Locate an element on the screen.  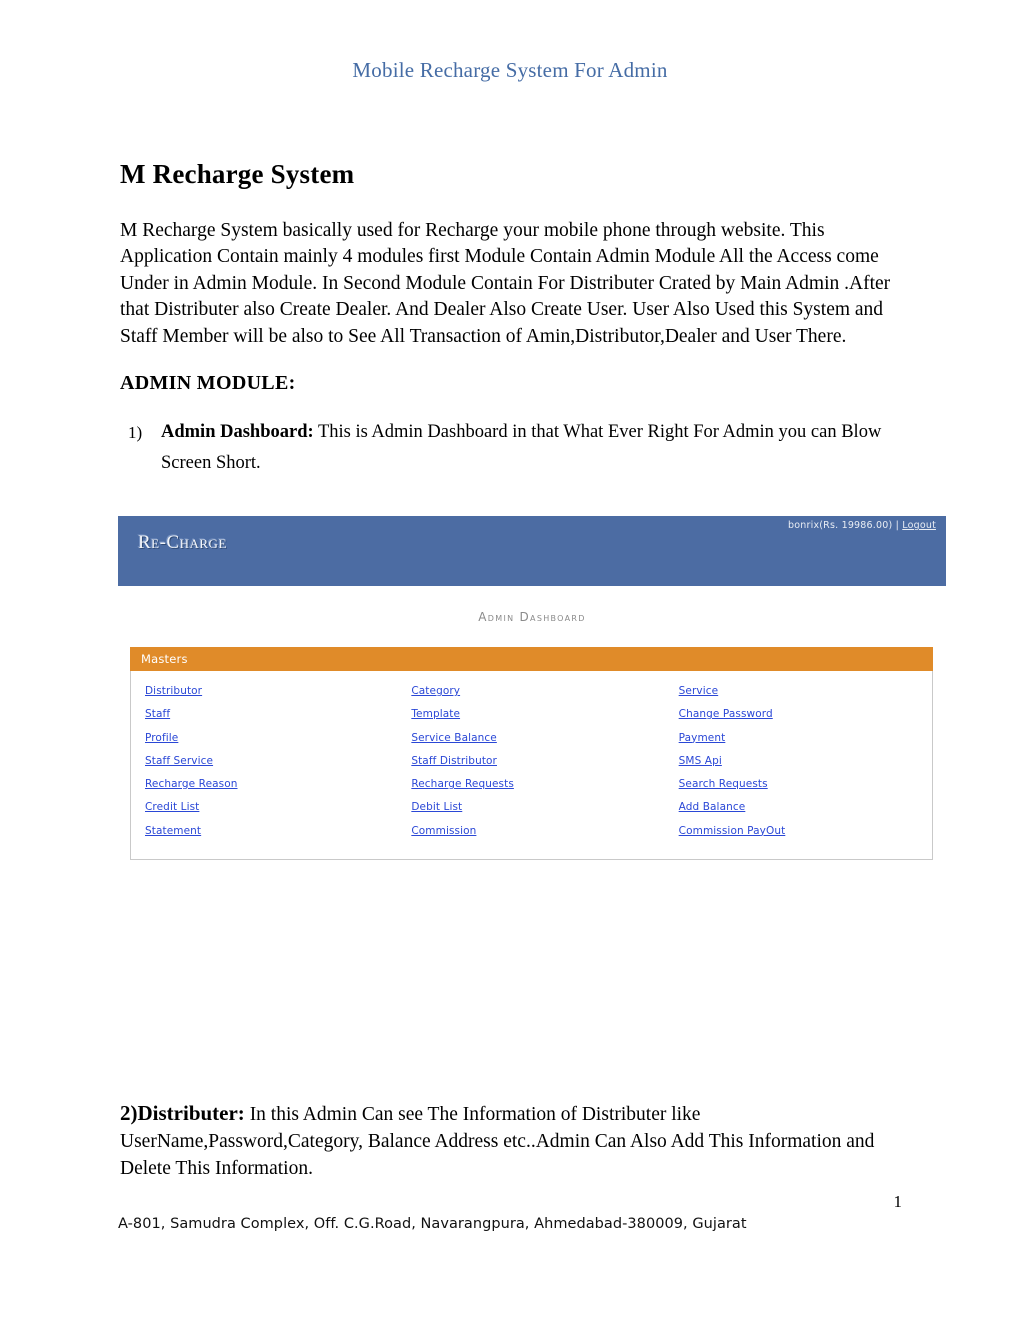
running-header: Mobile Recharge System For Admin is located at coordinates (510, 70).